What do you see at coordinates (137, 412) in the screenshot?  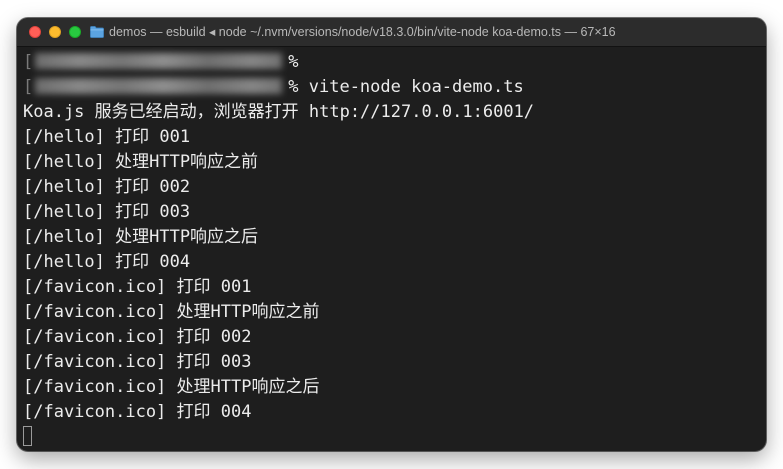 I see `output-line: [/favicon.ico] 打印 004` at bounding box center [137, 412].